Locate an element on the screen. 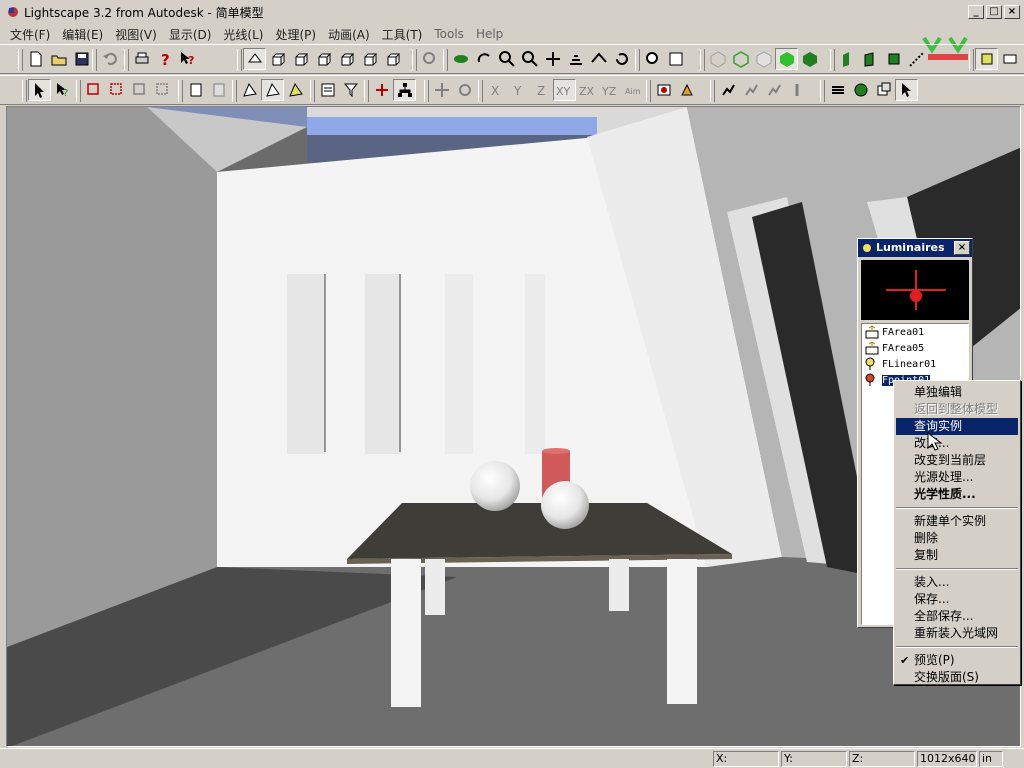 The height and width of the screenshot is (768, 1024). filter-icon is located at coordinates (350, 90).